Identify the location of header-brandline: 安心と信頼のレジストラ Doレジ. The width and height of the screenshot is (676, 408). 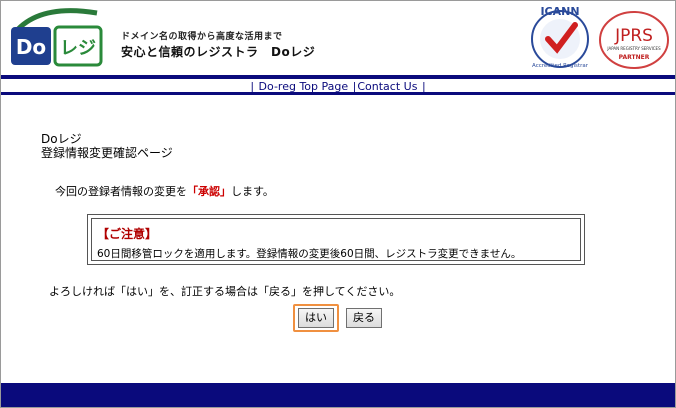
(218, 52).